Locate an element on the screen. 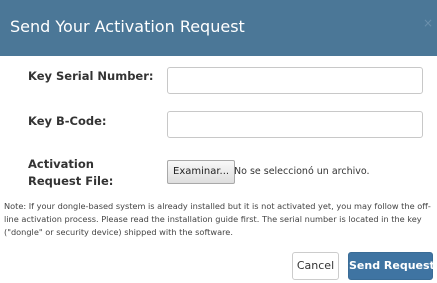 This screenshot has width=437, height=283. key-serial-number-input is located at coordinates (295, 80).